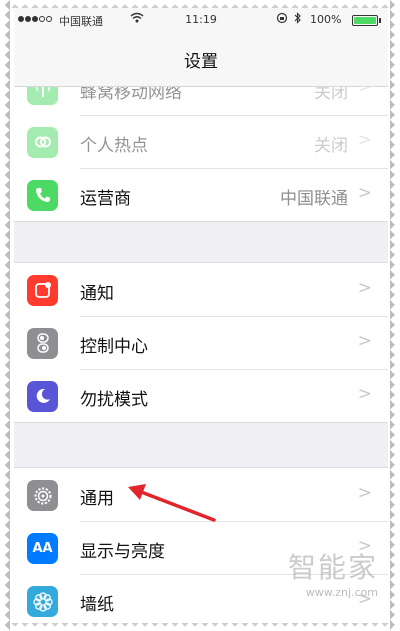  Describe the element at coordinates (122, 552) in the screenshot. I see `settings-row-label: 显示与亮度` at that location.